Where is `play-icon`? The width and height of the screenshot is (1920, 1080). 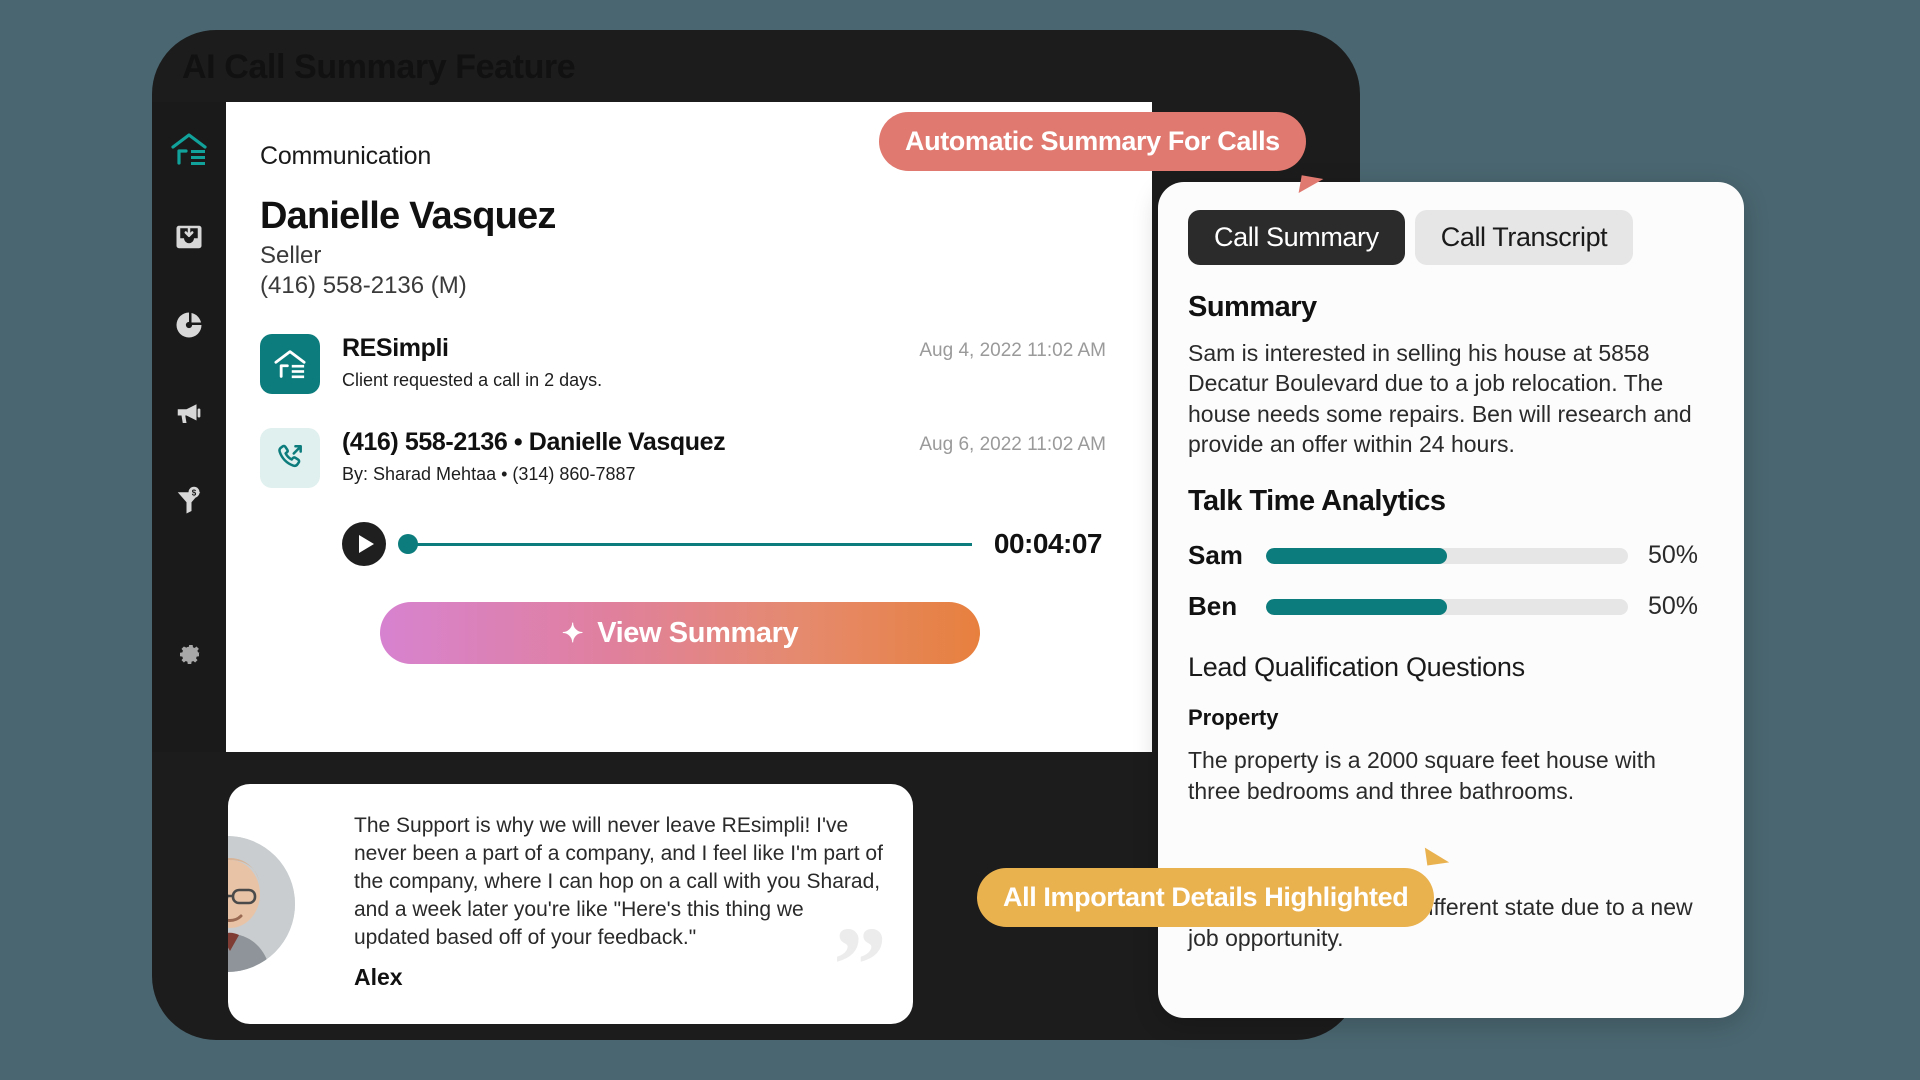
play-icon is located at coordinates (366, 544).